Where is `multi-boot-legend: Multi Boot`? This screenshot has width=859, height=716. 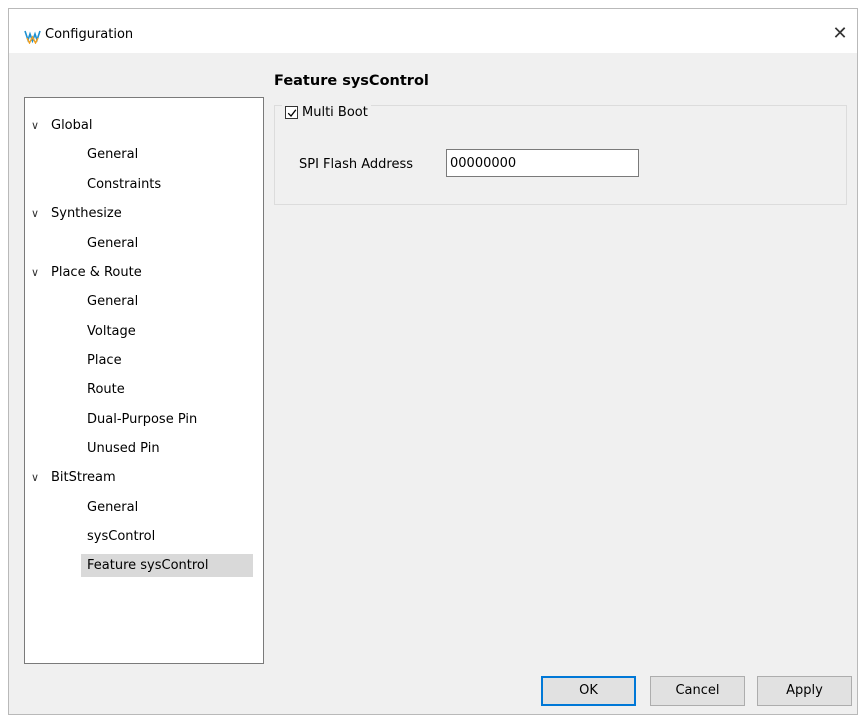
multi-boot-legend: Multi Boot is located at coordinates (326, 112).